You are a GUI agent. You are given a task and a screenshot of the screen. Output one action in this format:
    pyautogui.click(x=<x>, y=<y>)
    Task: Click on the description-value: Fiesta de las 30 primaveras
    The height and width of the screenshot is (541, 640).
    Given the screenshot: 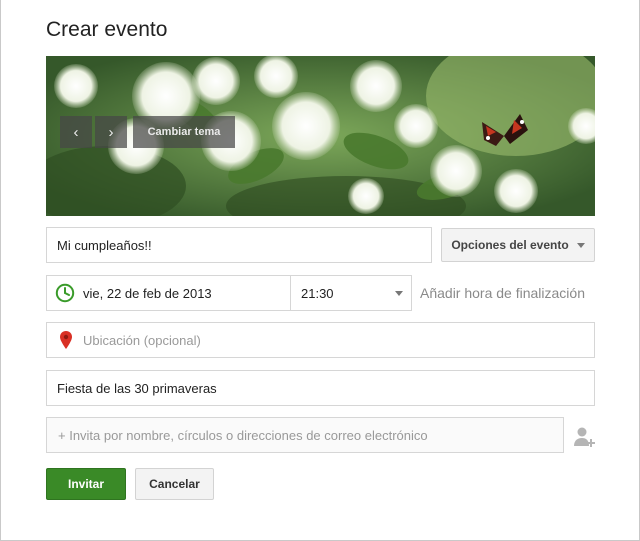 What is the action you would take?
    pyautogui.click(x=137, y=388)
    